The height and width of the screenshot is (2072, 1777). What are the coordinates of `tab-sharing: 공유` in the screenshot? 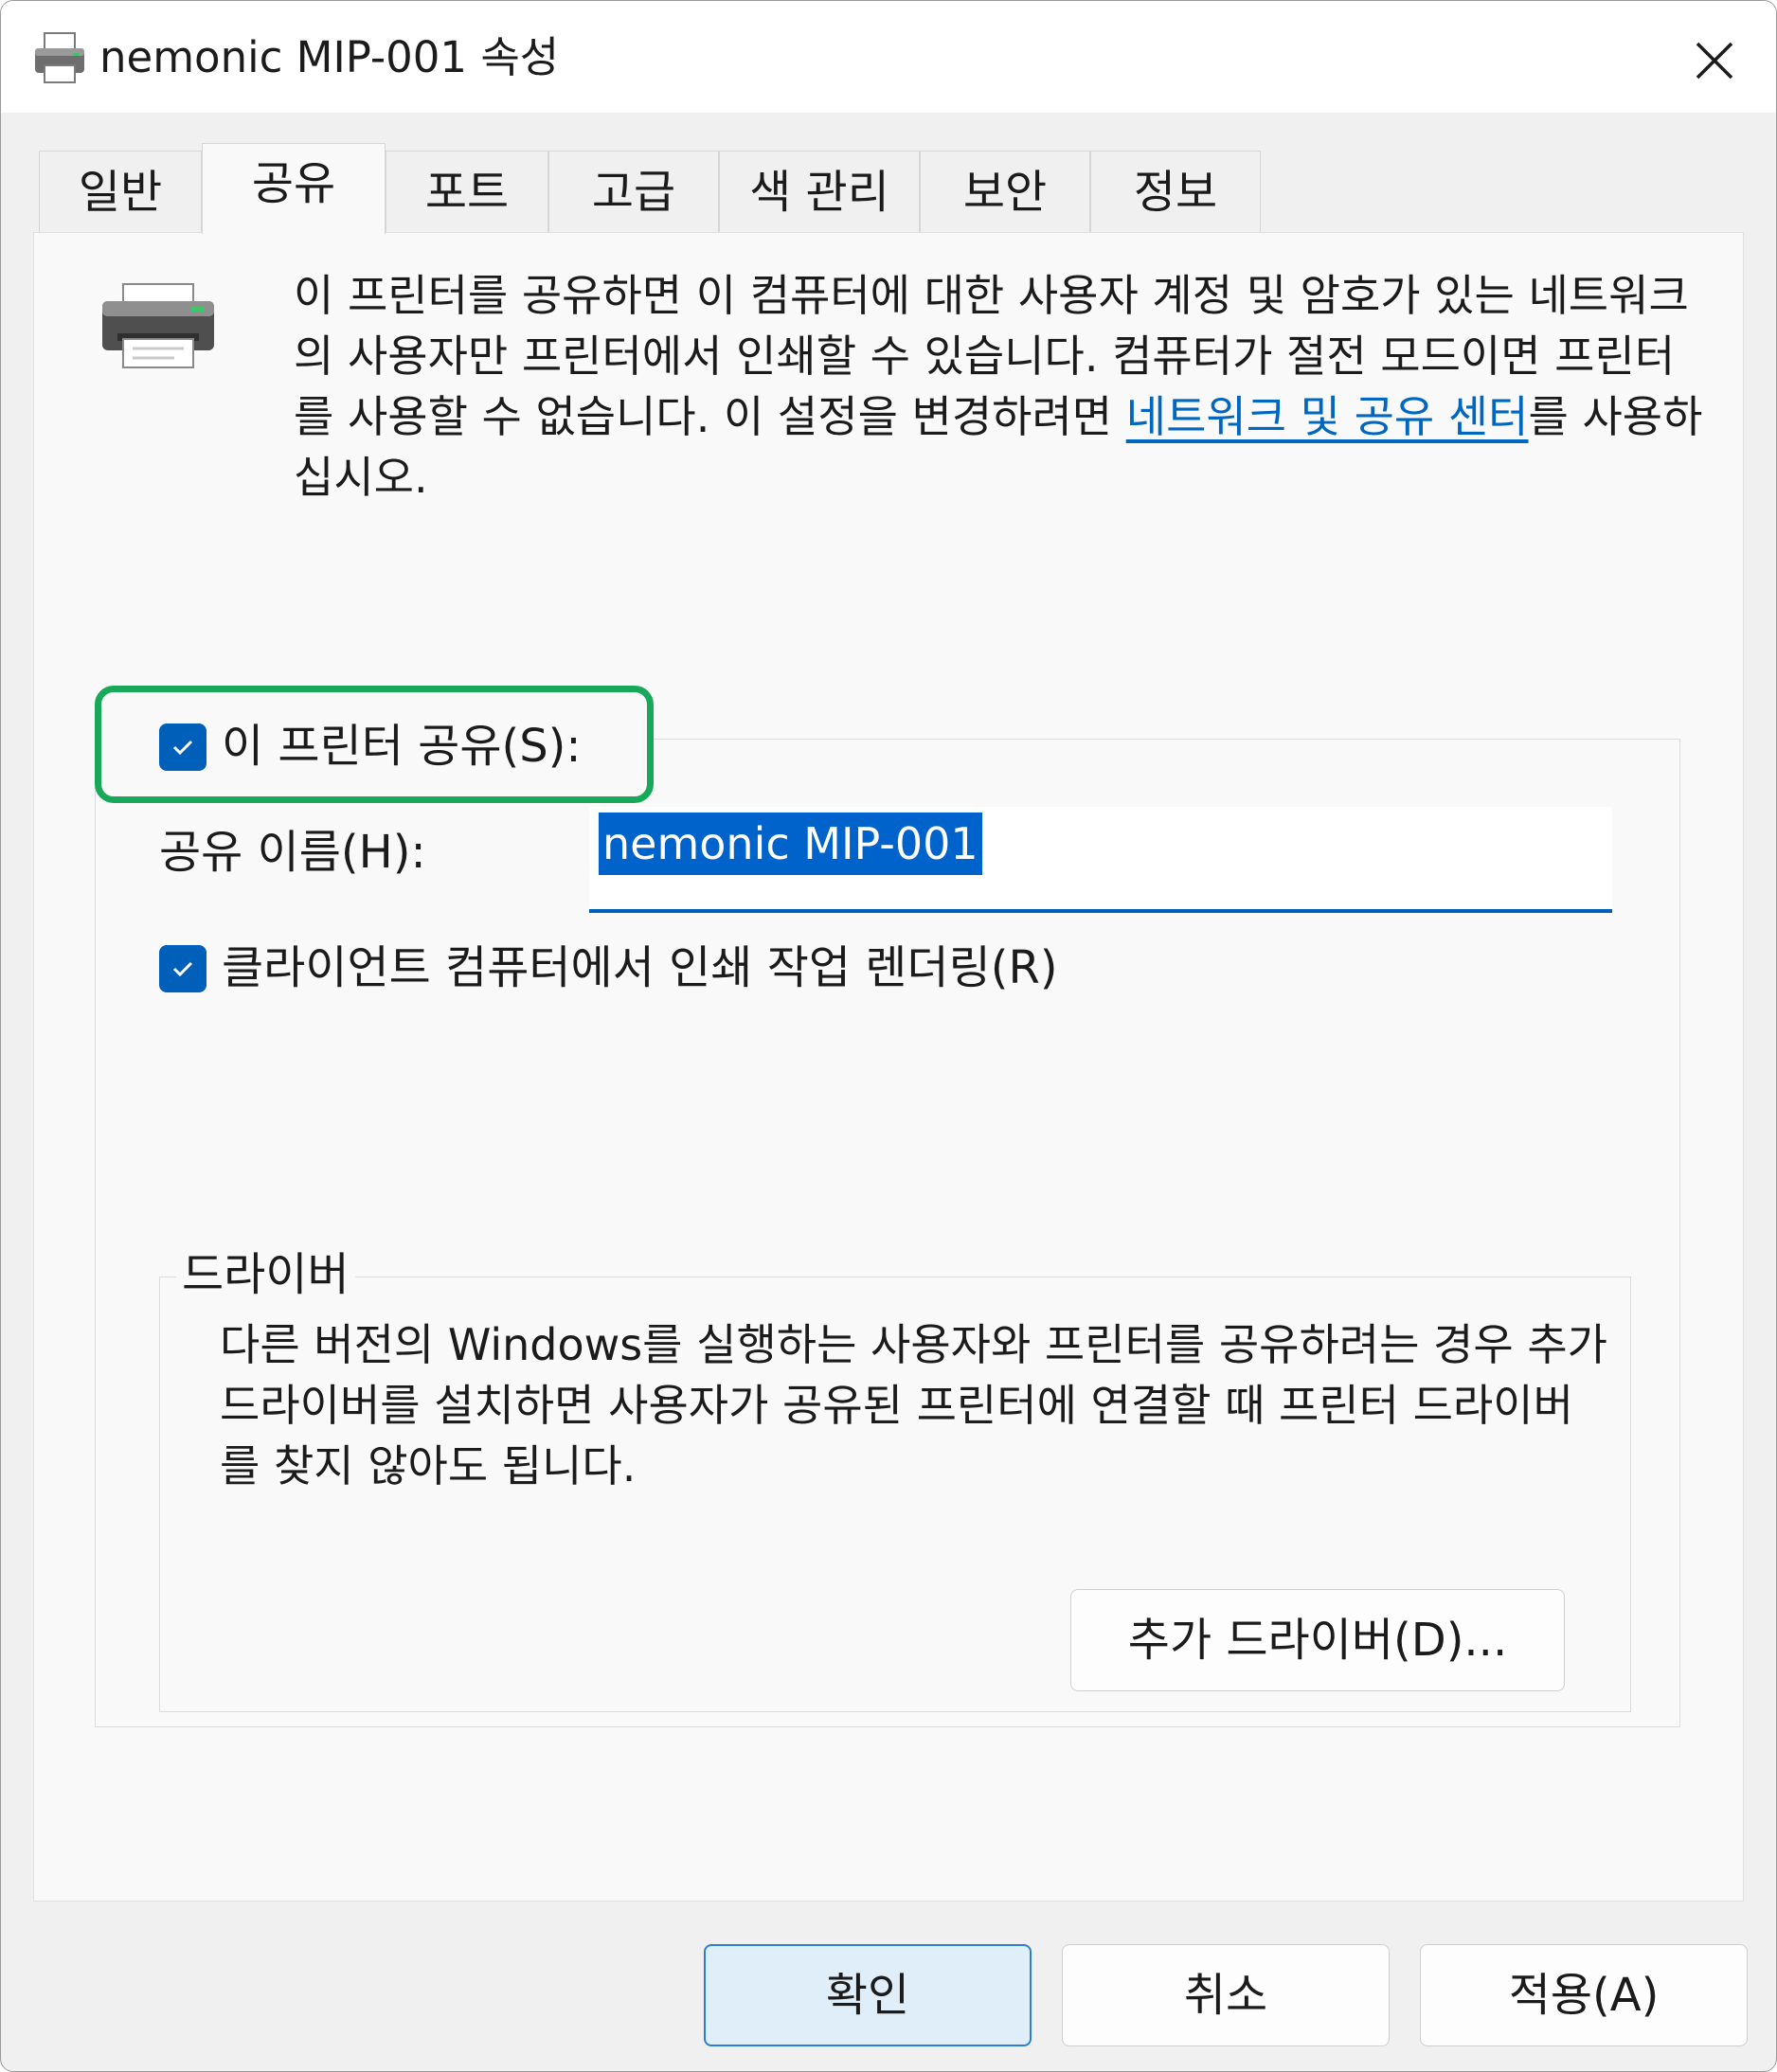 It's located at (294, 188).